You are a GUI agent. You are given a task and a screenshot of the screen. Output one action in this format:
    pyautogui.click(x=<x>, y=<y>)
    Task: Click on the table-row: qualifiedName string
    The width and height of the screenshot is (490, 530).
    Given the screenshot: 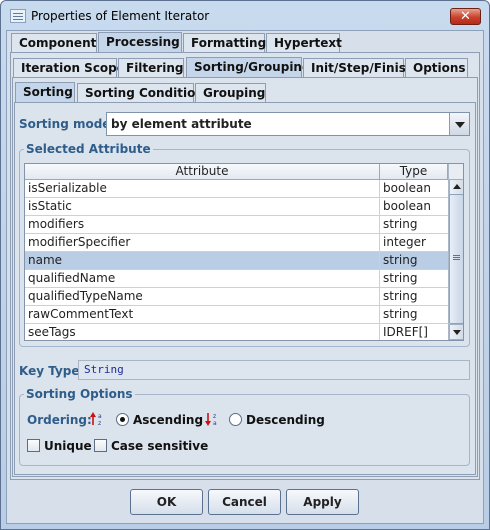 What is the action you would take?
    pyautogui.click(x=236, y=279)
    